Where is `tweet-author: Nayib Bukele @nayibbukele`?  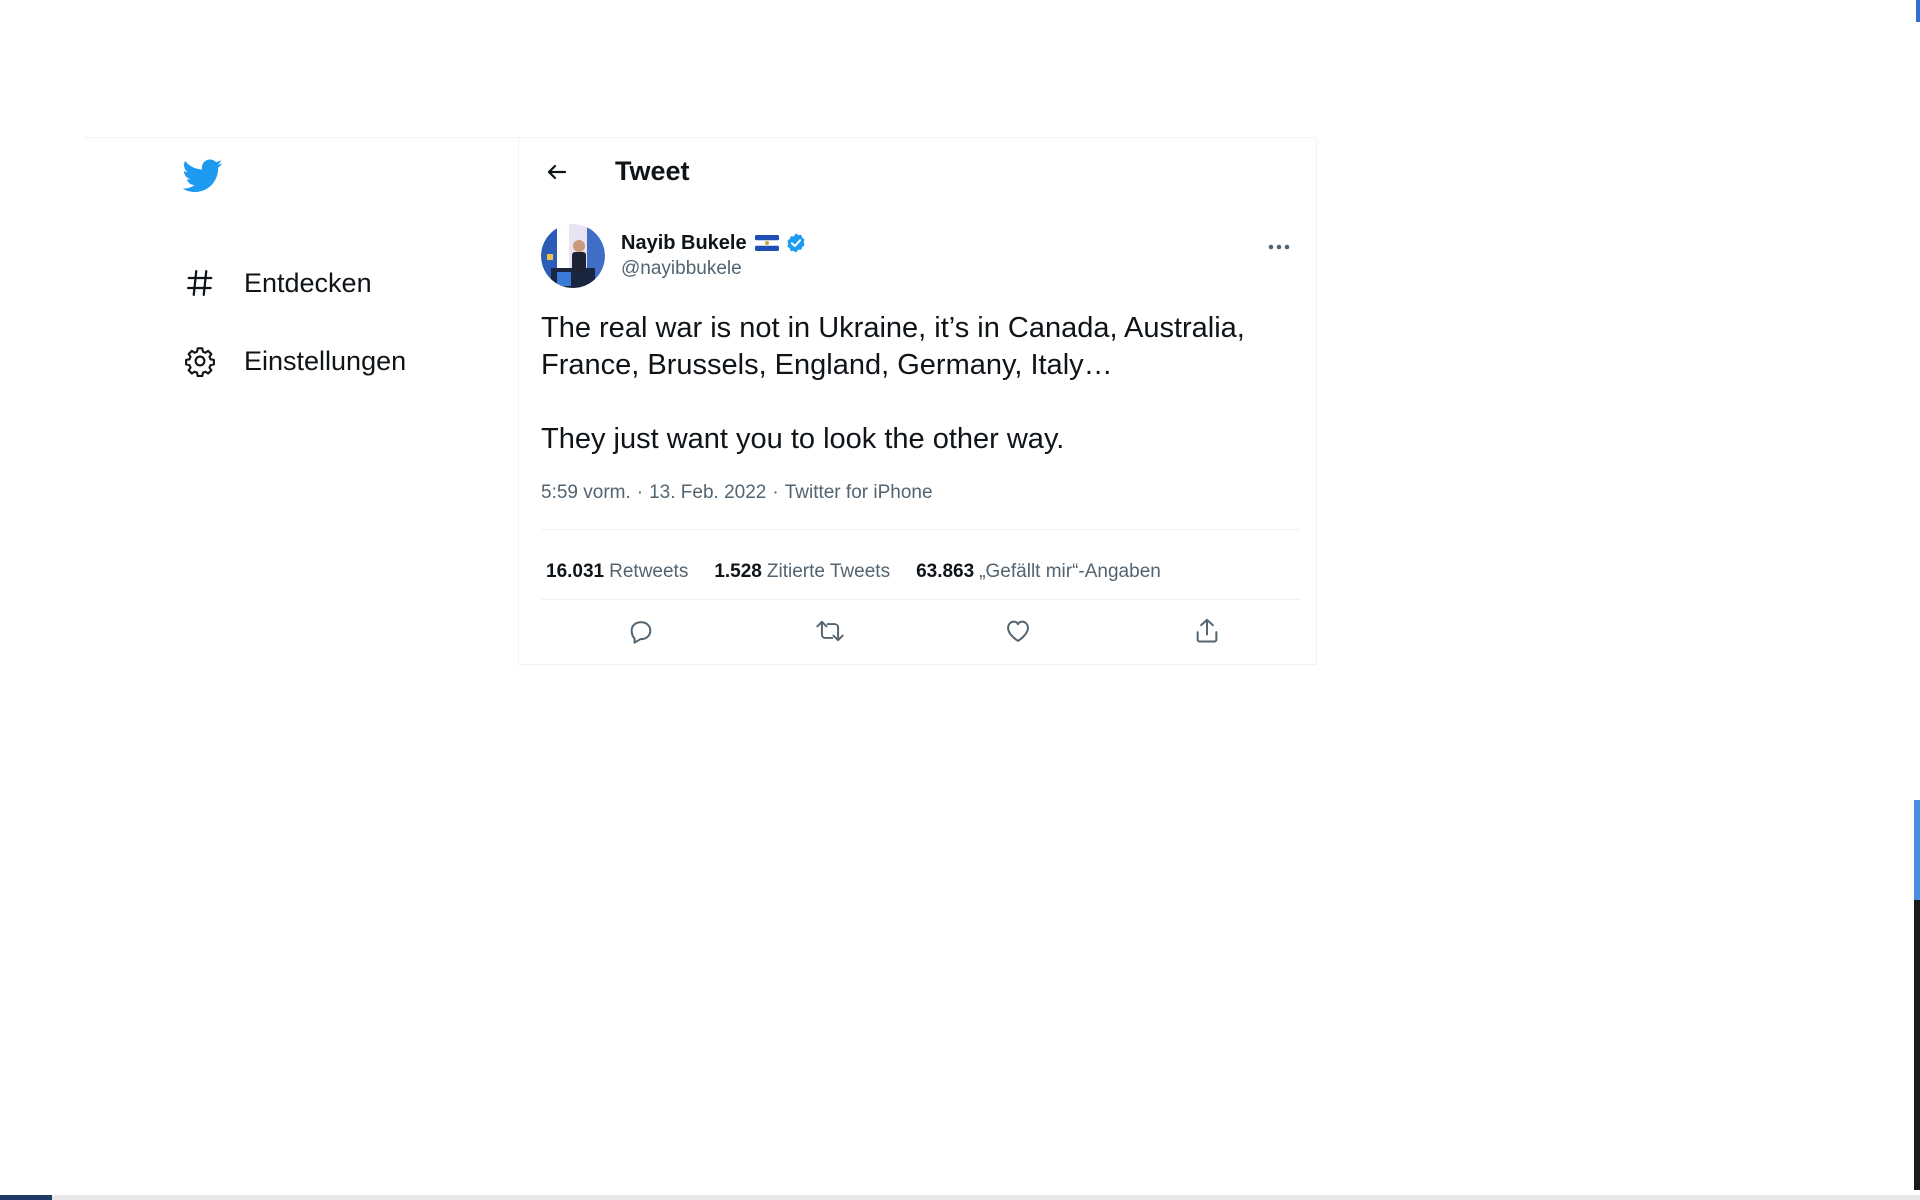 tweet-author: Nayib Bukele @nayibbukele is located at coordinates (714, 255).